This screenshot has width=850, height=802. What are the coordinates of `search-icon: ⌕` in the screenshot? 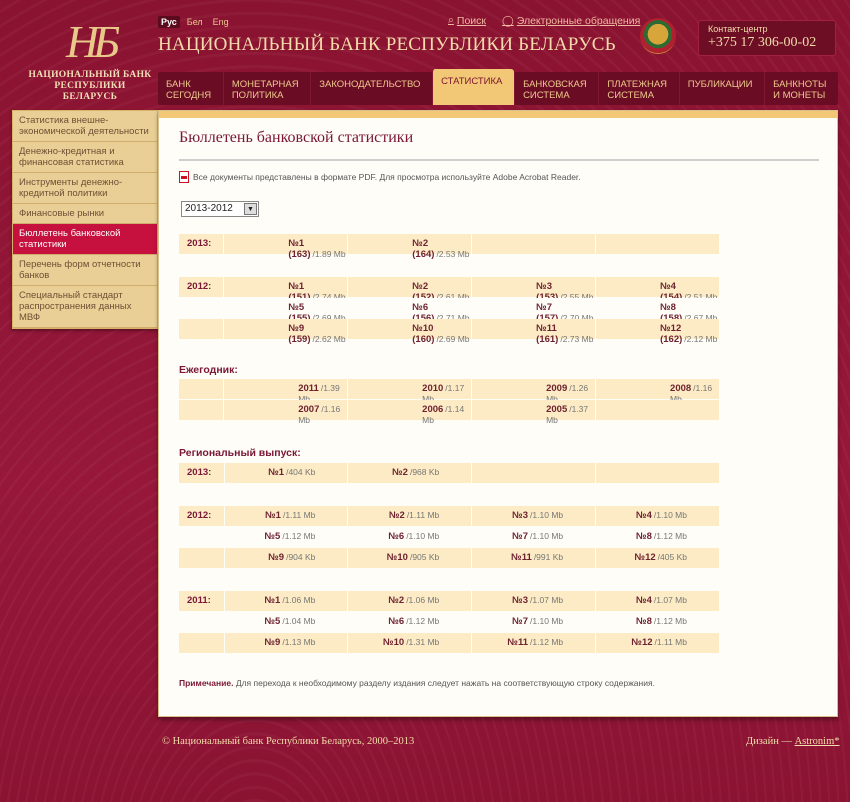 It's located at (451, 20).